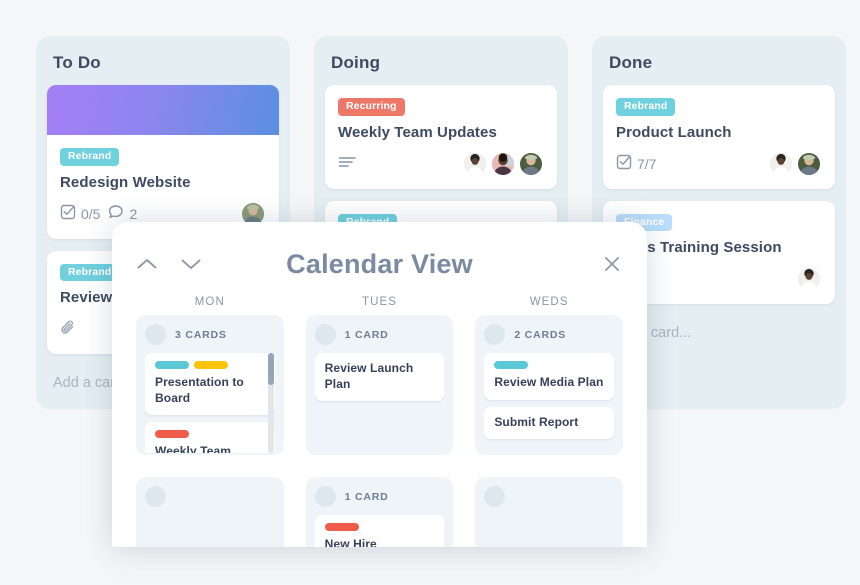 This screenshot has height=585, width=860. I want to click on day-card-count: 2 CARDS, so click(540, 334).